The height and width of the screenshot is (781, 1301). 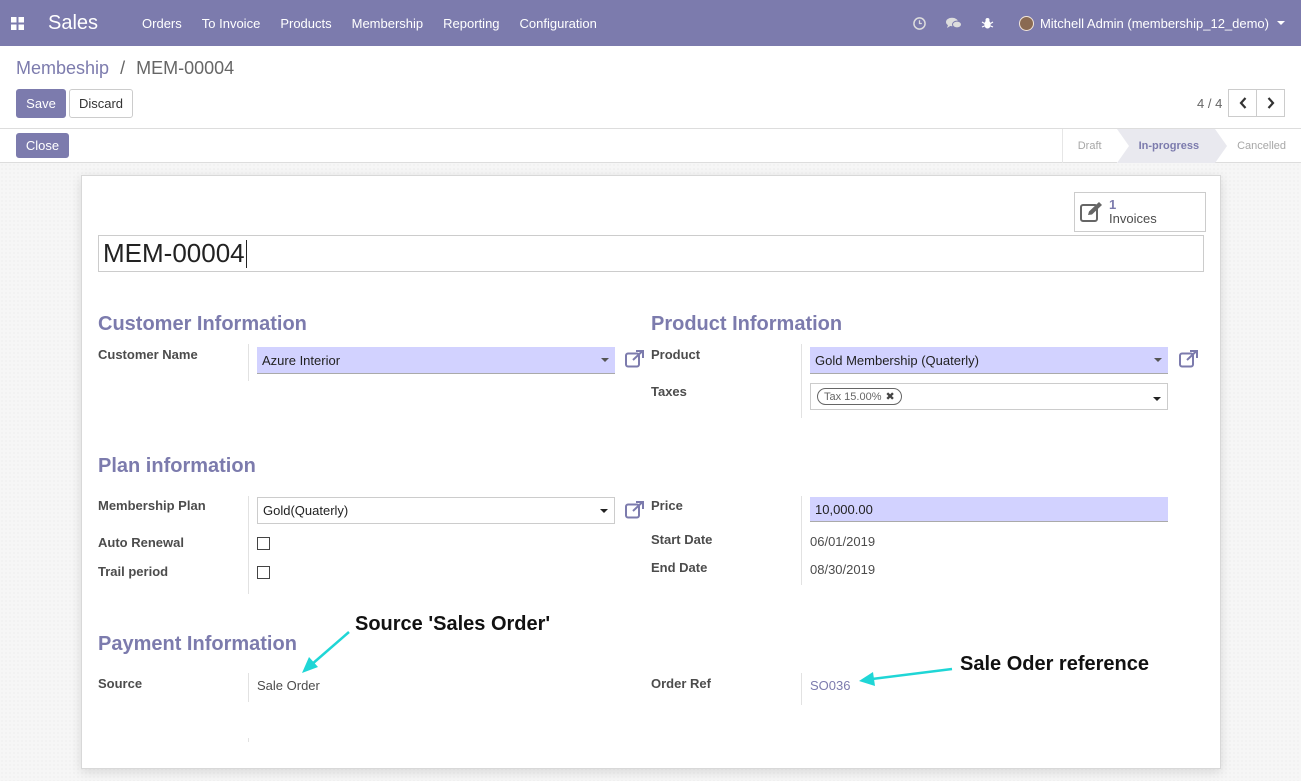 What do you see at coordinates (326, 652) in the screenshot?
I see `arrow-to-source` at bounding box center [326, 652].